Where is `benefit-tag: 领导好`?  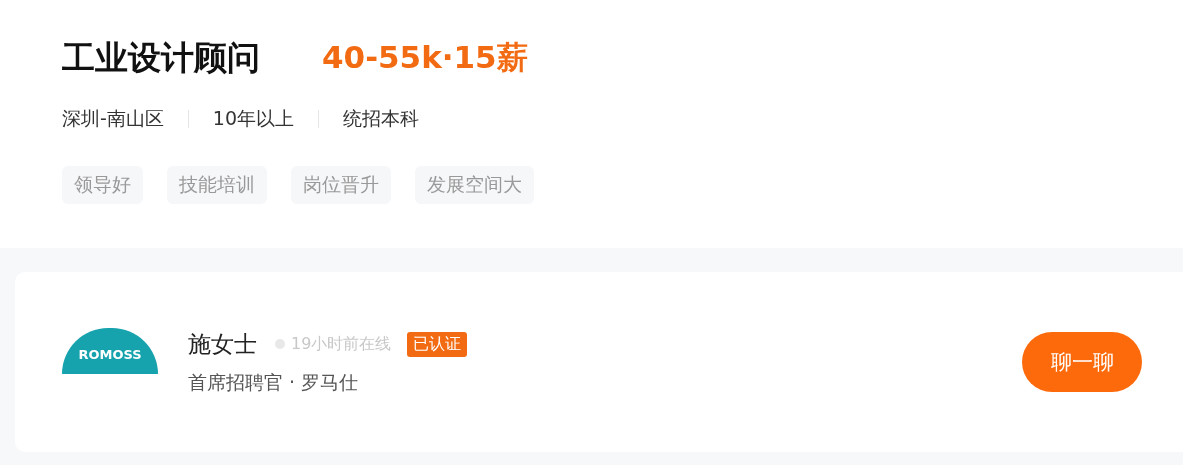 benefit-tag: 领导好 is located at coordinates (102, 185).